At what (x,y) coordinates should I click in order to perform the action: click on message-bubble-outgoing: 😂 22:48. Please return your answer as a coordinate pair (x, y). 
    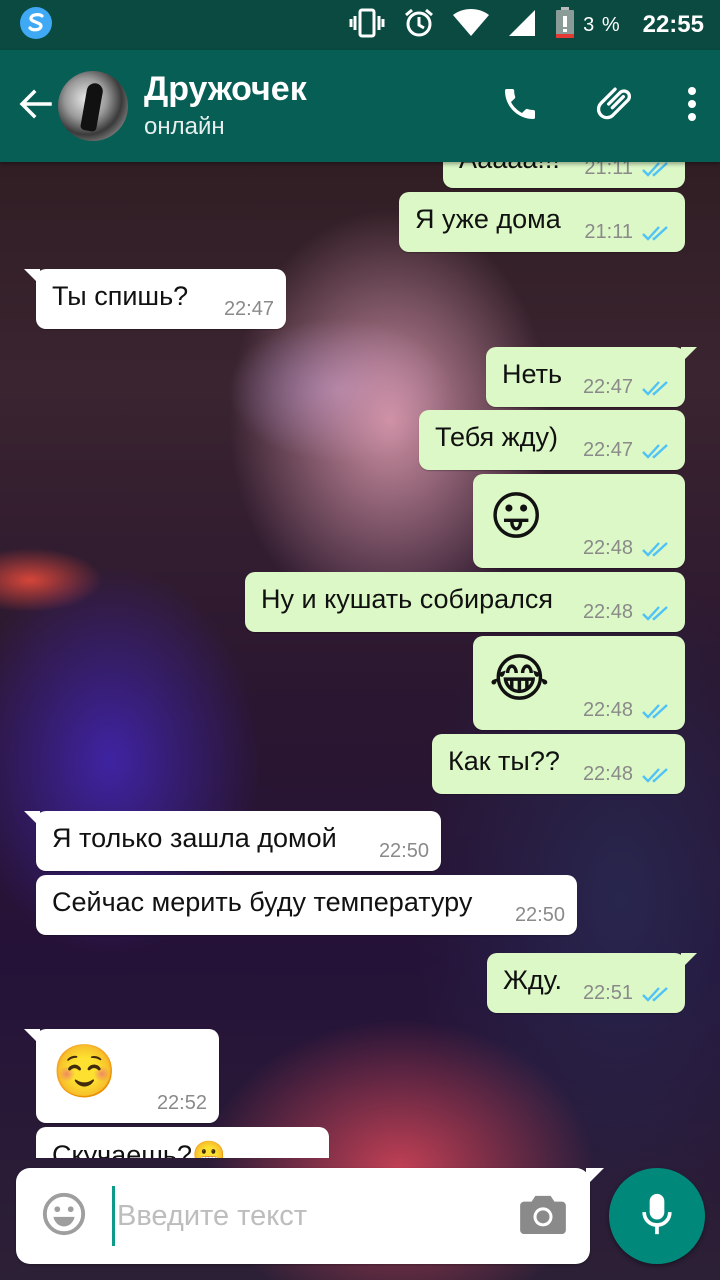
    Looking at the image, I should click on (579, 683).